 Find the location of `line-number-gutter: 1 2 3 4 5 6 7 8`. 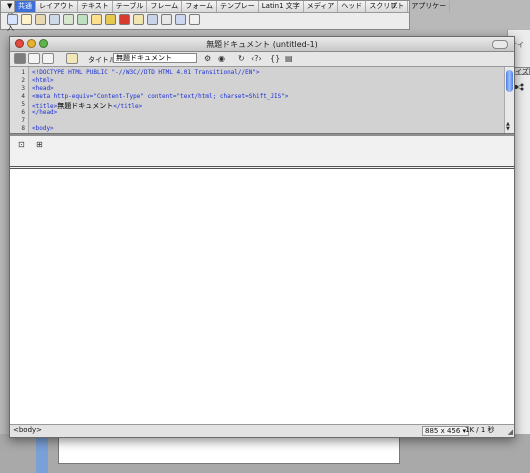

line-number-gutter: 1 2 3 4 5 6 7 8 is located at coordinates (19, 100).